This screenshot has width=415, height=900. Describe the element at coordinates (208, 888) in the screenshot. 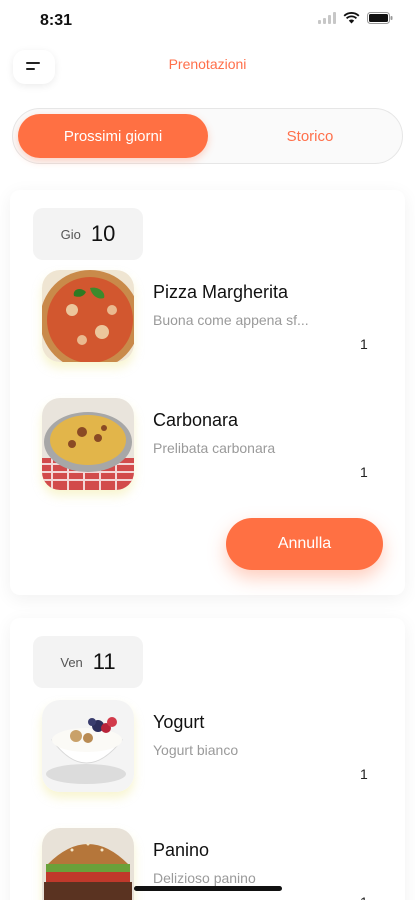

I see `home-indicator` at that location.